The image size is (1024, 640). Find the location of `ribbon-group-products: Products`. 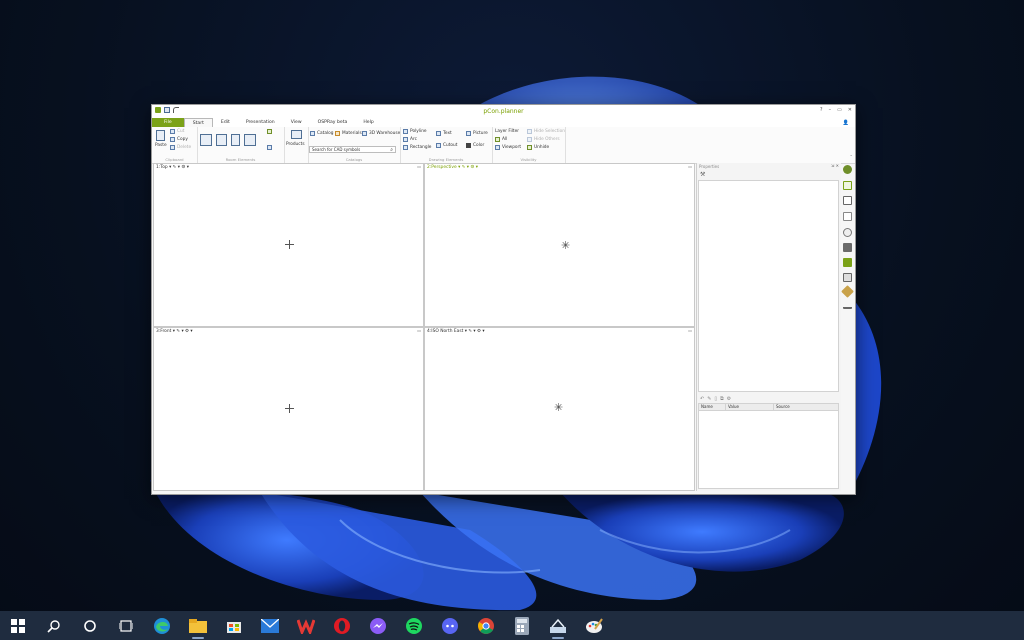

ribbon-group-products: Products is located at coordinates (296, 145).